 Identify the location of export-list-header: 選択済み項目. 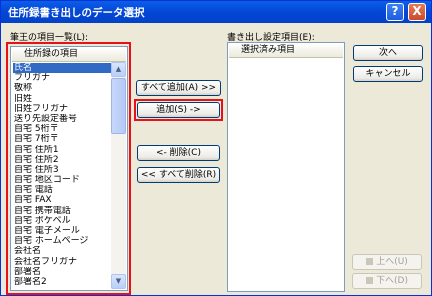
(286, 51).